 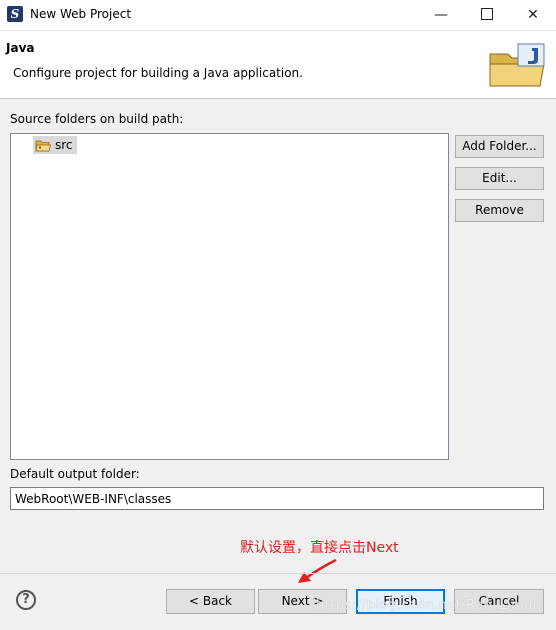 What do you see at coordinates (75, 474) in the screenshot?
I see `output-folder-label: Default output folder:` at bounding box center [75, 474].